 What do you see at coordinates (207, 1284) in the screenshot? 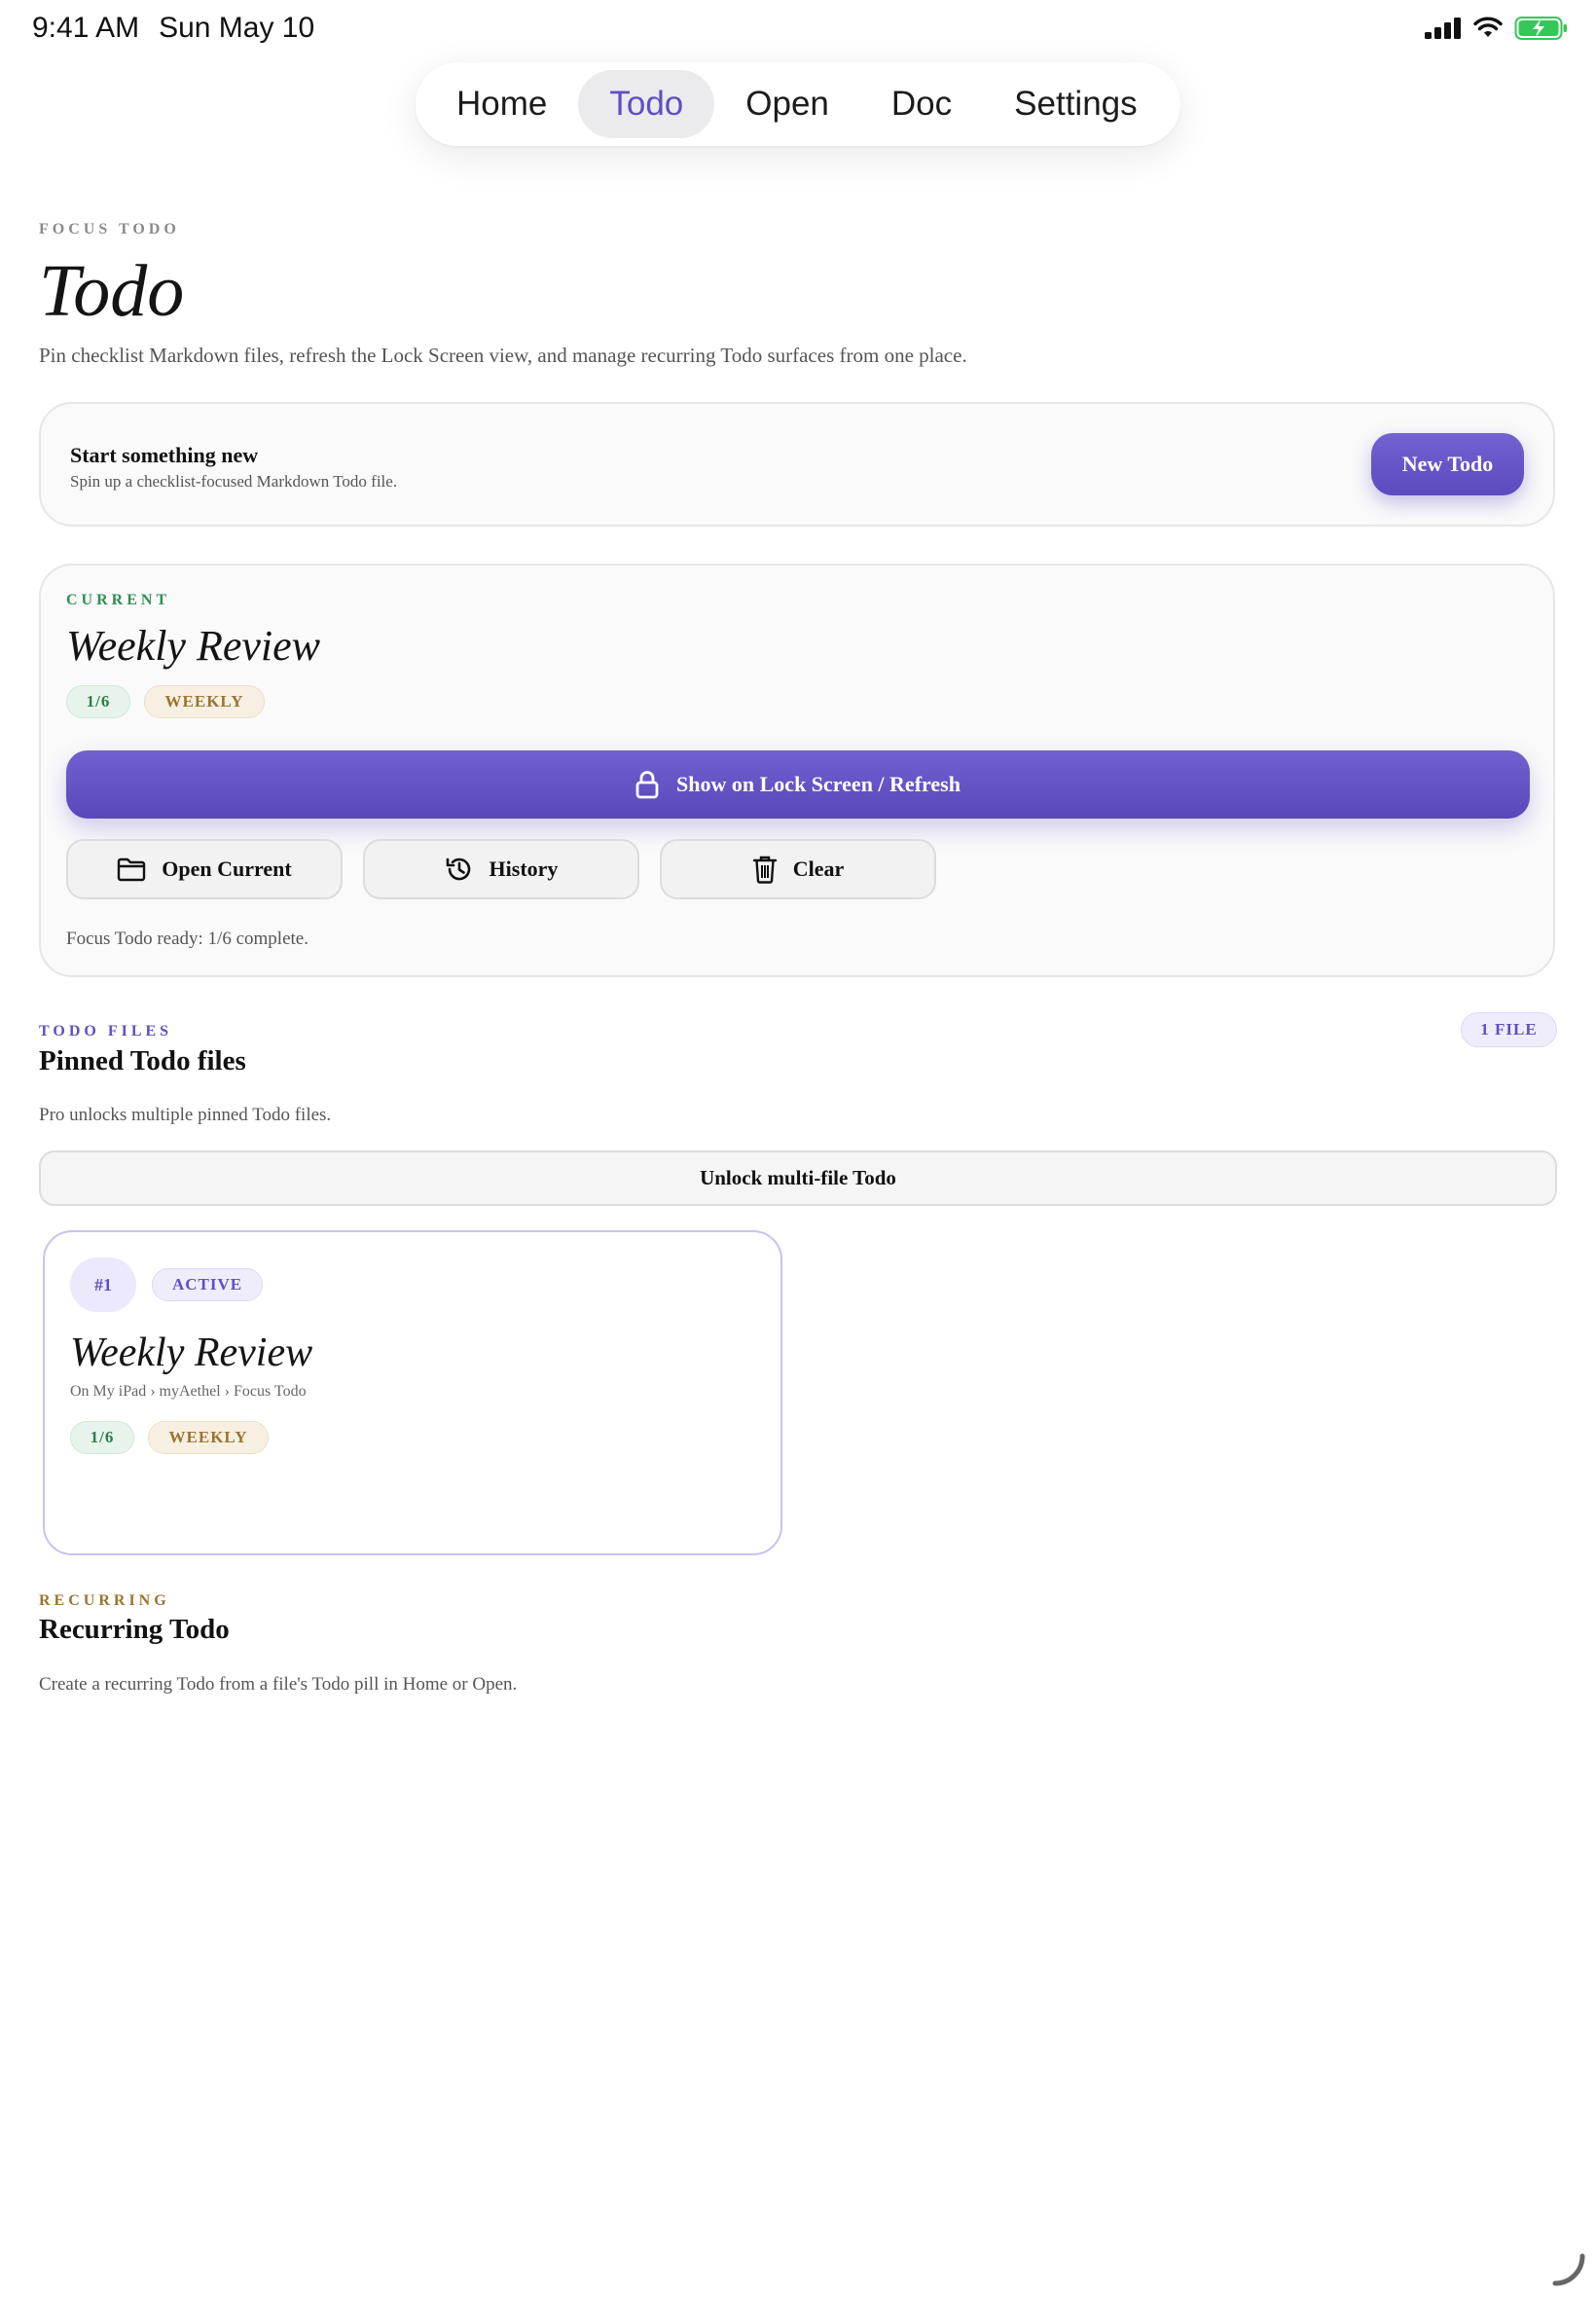
I see `active-badge: ACTIVE` at bounding box center [207, 1284].